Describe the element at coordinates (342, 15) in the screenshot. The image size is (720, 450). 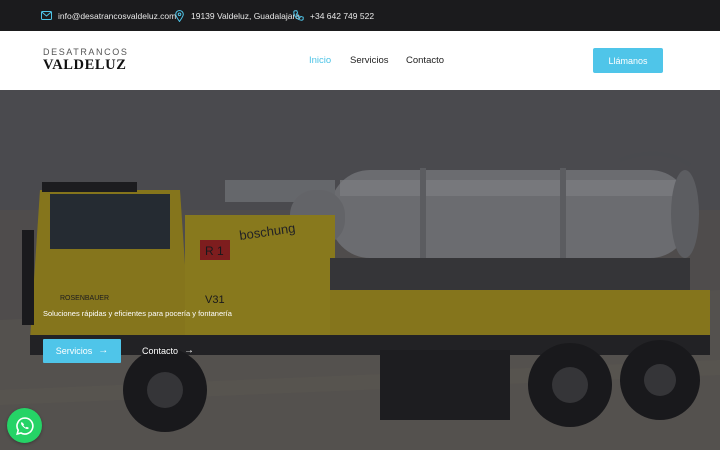
I see `topbar-phone-text: +34 642 749 522` at that location.